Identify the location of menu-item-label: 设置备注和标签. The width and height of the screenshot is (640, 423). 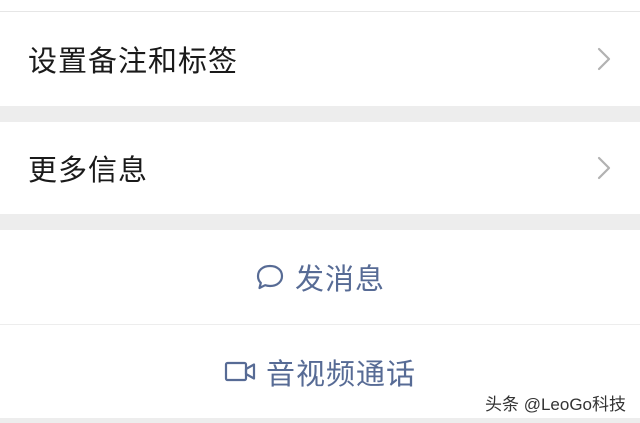
(133, 61).